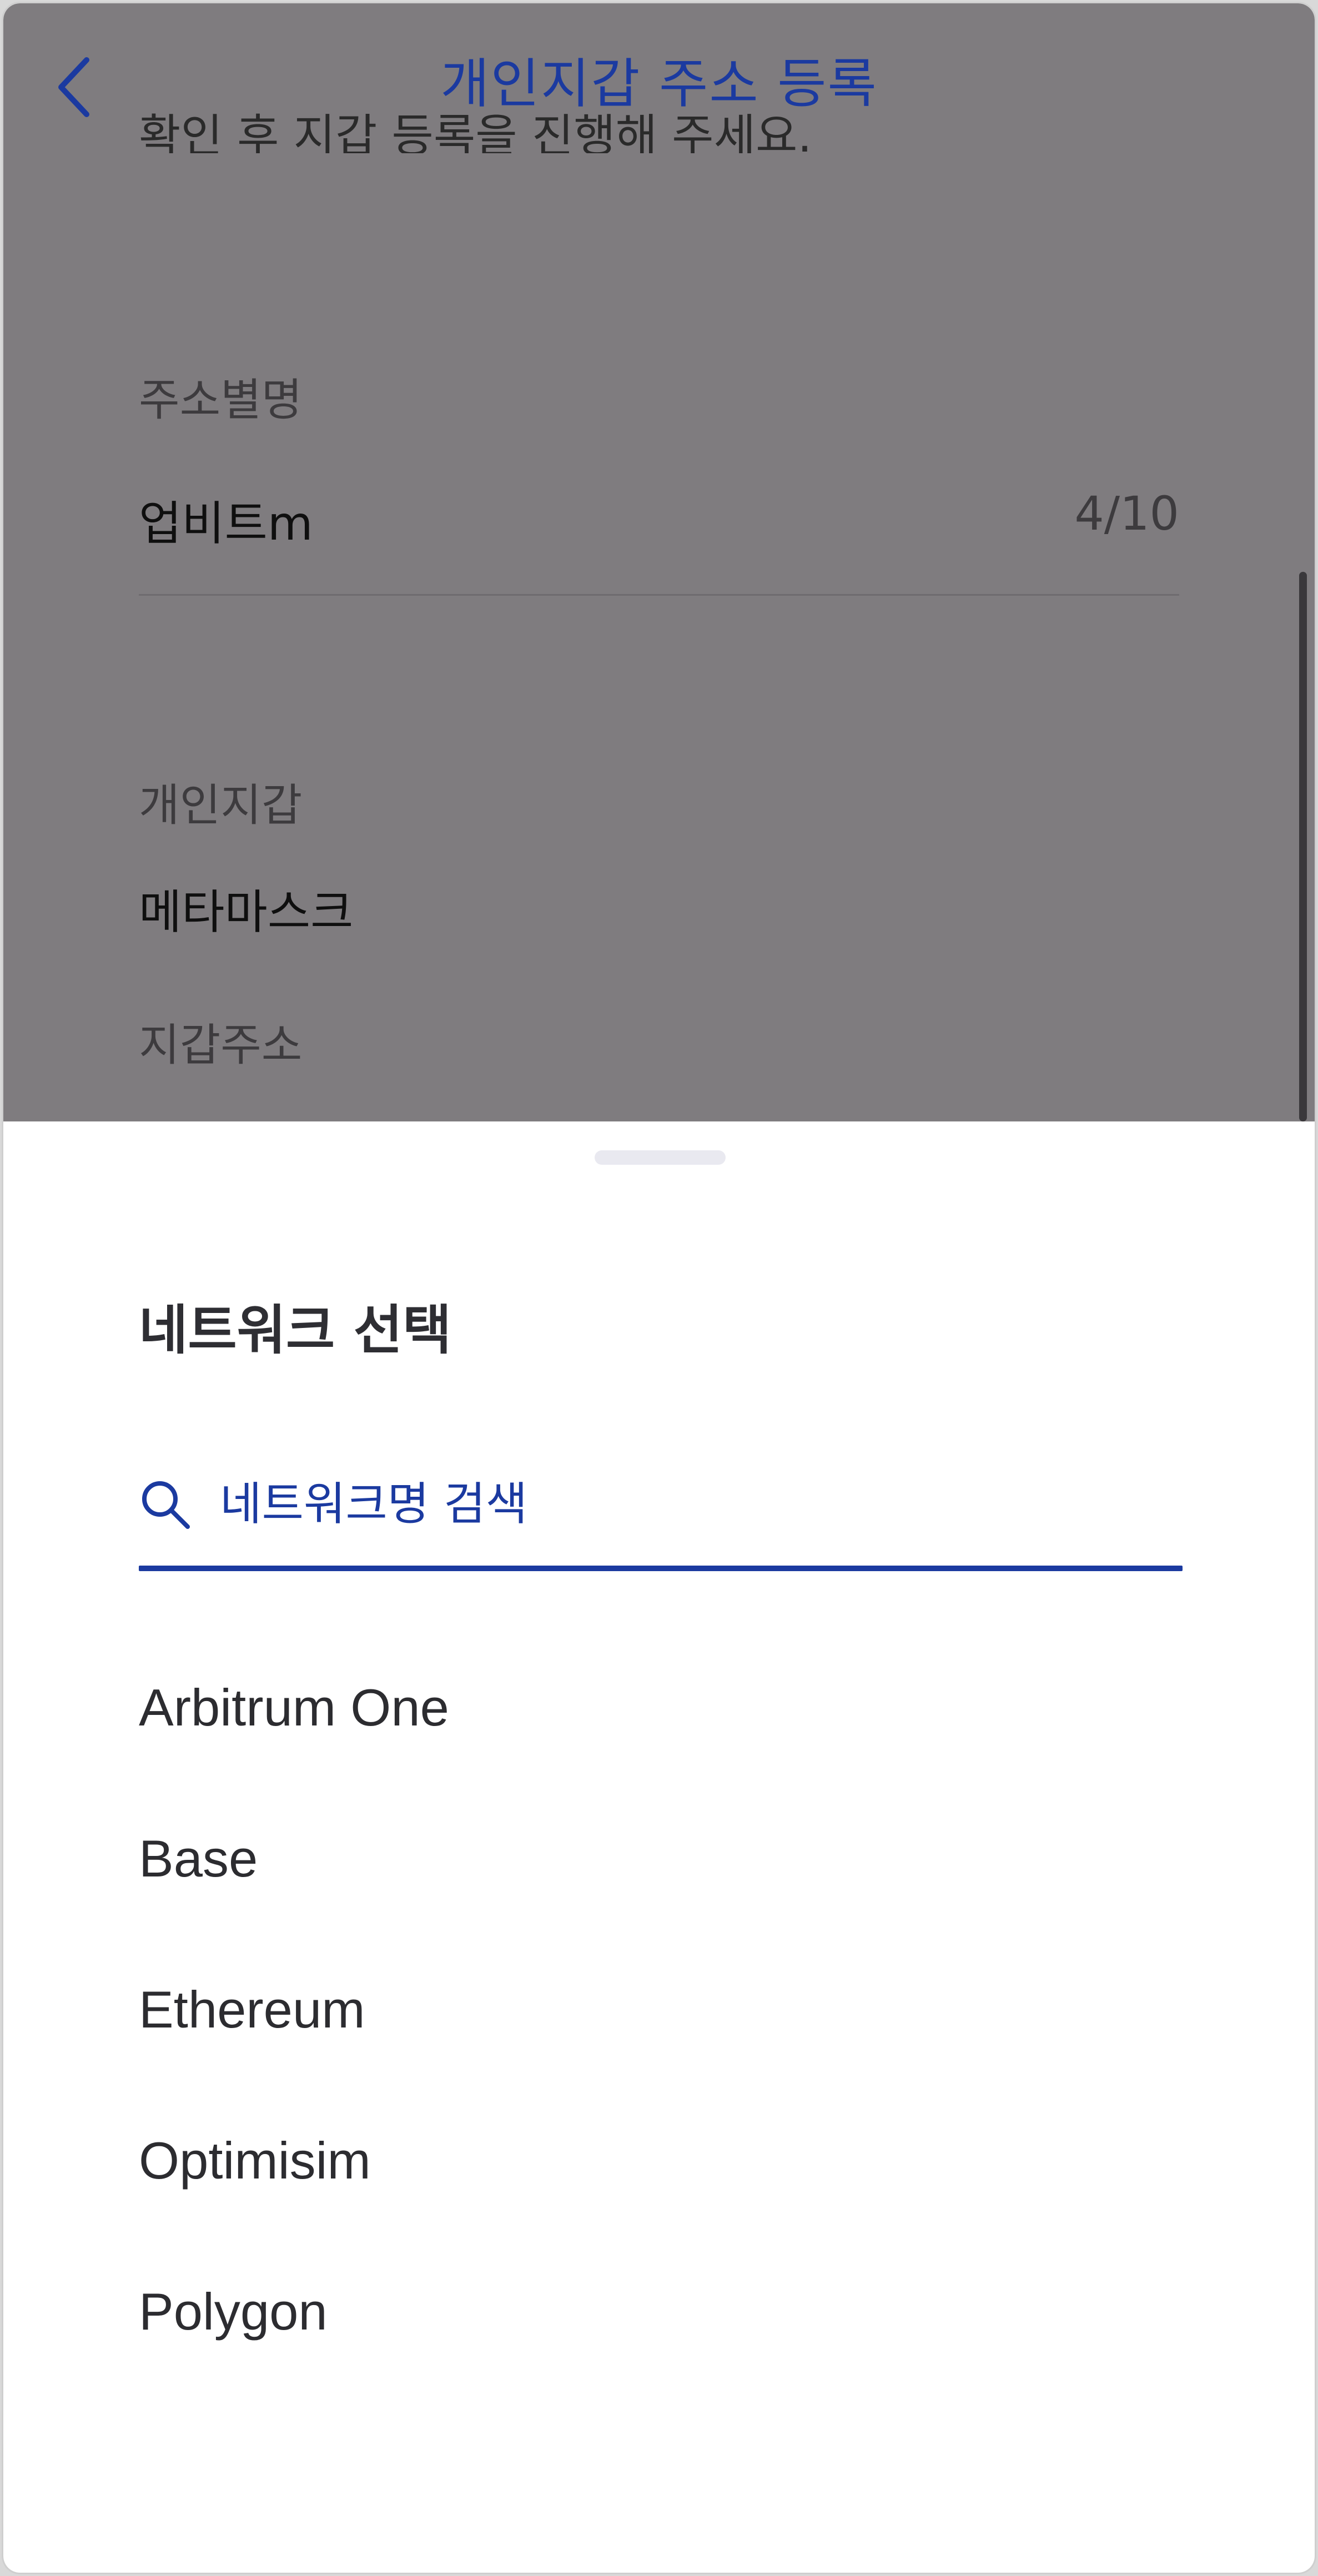  I want to click on wallet-label: 개인지갑, so click(221, 805).